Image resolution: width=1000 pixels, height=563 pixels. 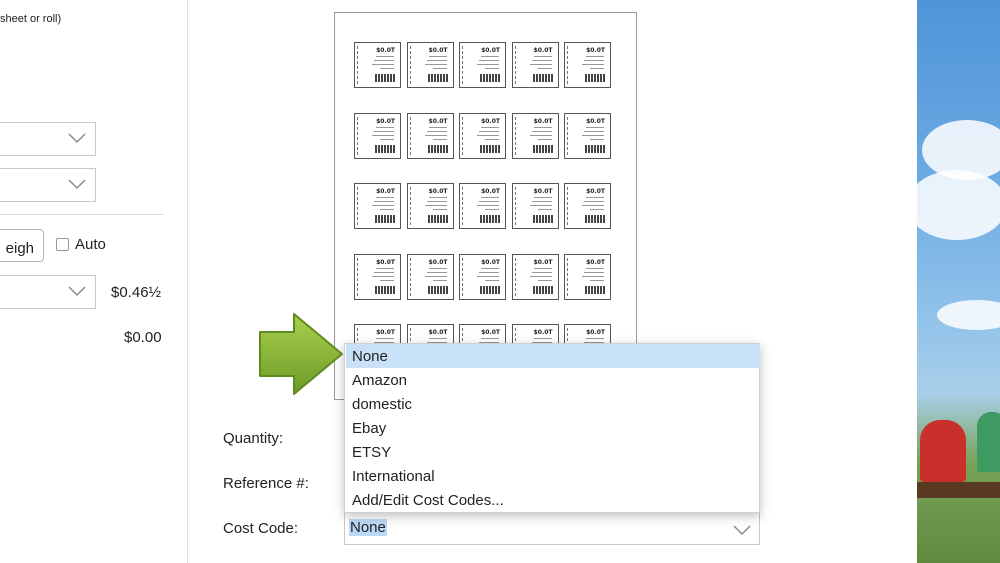 What do you see at coordinates (90, 244) in the screenshot?
I see `auto-label: Auto` at bounding box center [90, 244].